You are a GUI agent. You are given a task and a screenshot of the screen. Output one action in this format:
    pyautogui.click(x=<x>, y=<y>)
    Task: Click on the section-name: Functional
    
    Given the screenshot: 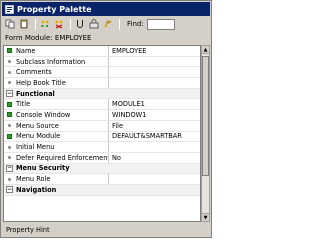 What is the action you would take?
    pyautogui.click(x=35, y=93)
    